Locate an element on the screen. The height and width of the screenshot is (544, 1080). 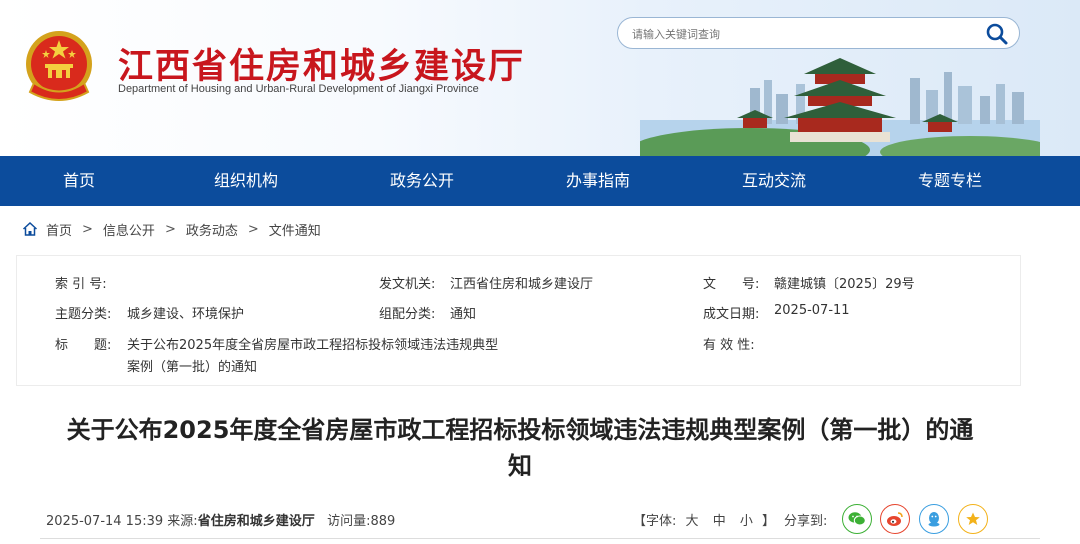
content-divider is located at coordinates (540, 538).